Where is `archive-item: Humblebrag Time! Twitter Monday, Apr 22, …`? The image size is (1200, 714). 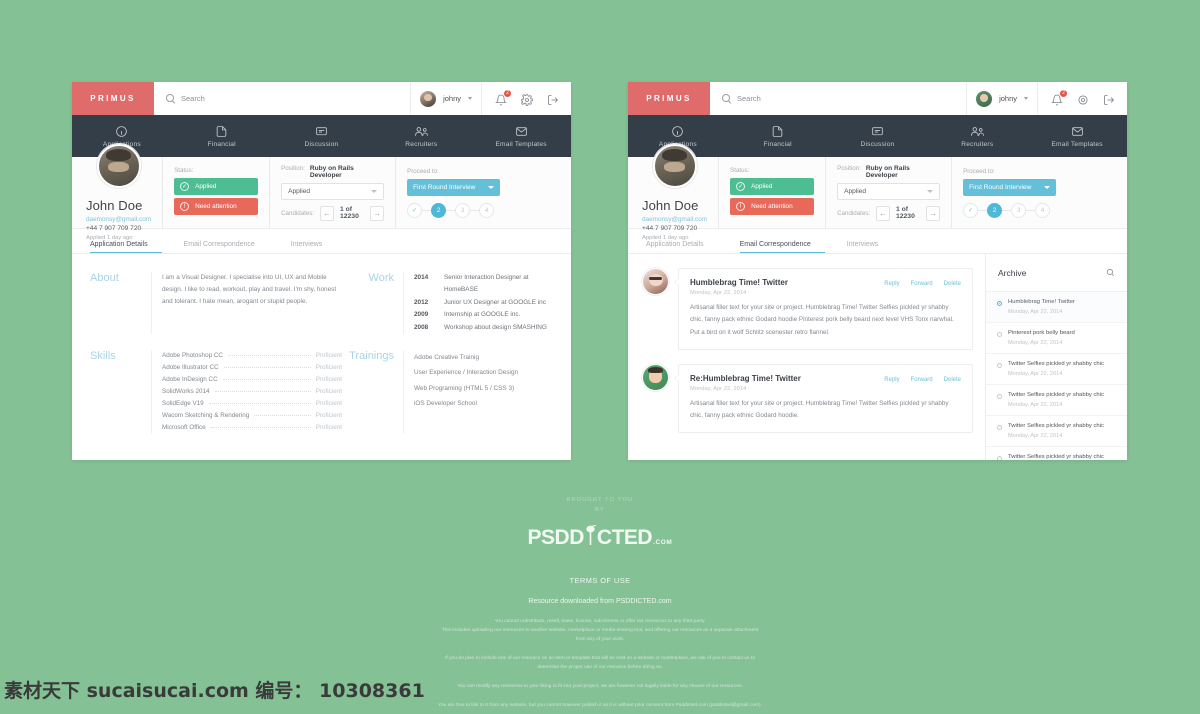 archive-item: Humblebrag Time! Twitter Monday, Apr 22, … is located at coordinates (1056, 307).